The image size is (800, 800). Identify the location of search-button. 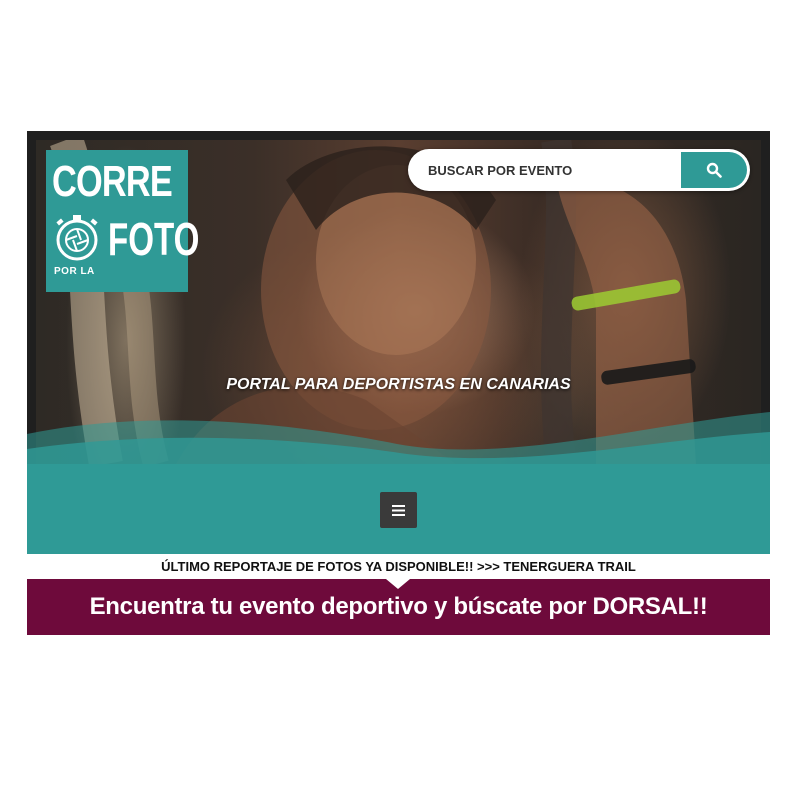
(714, 170).